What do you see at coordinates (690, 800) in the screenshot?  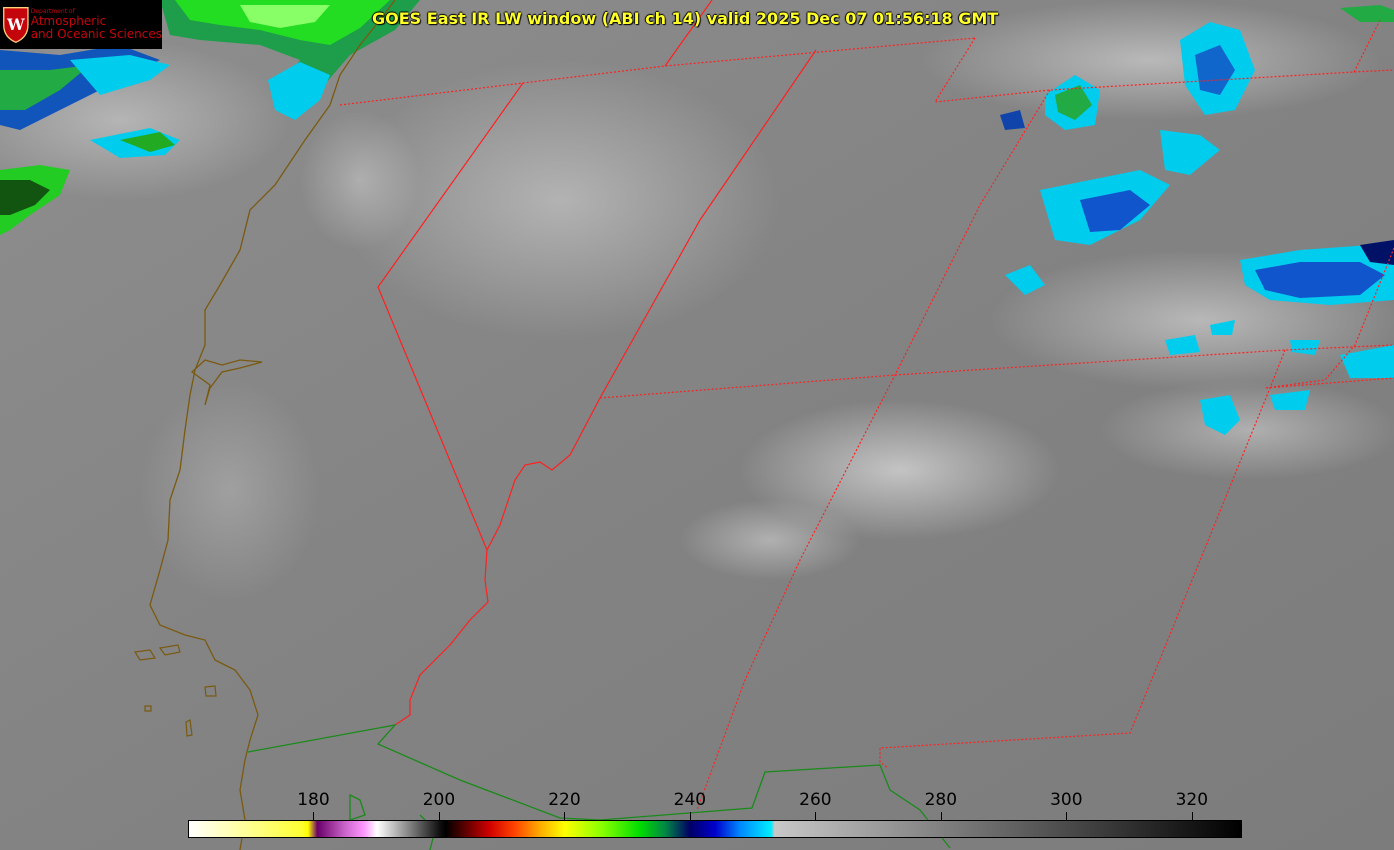 I see `colorbar-tick-label: 240` at bounding box center [690, 800].